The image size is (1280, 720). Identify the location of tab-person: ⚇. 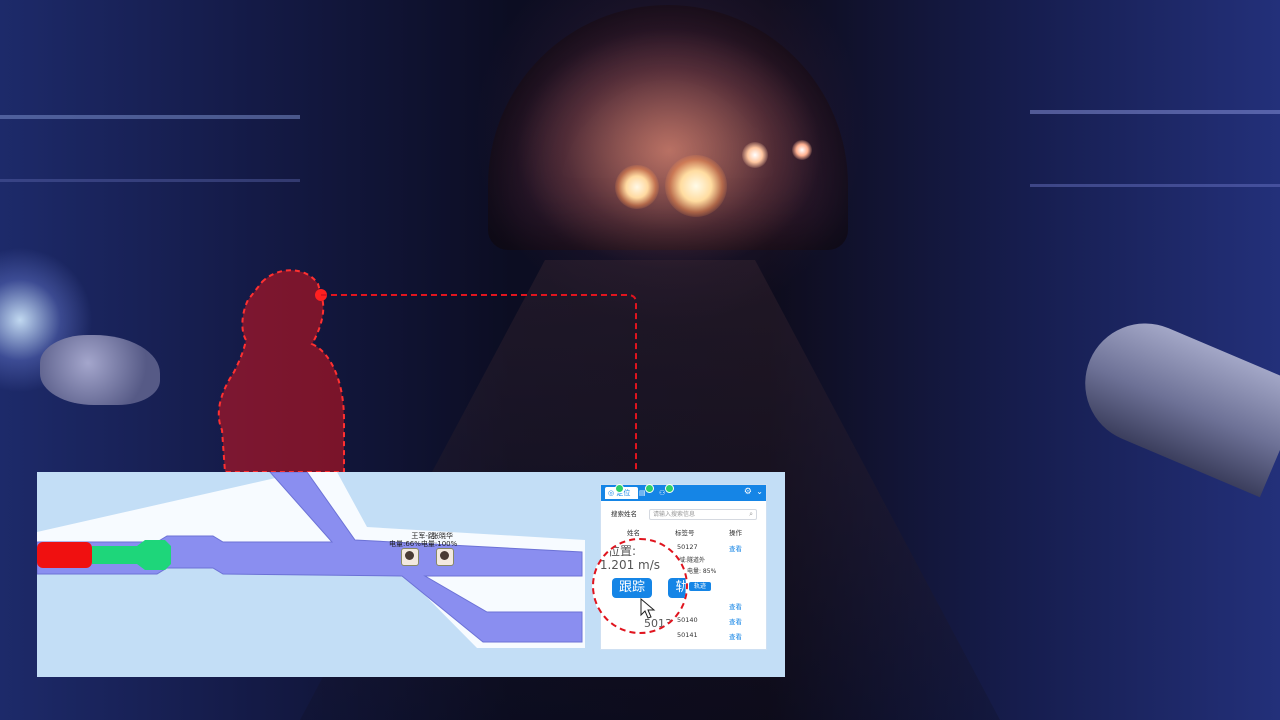
(666, 491).